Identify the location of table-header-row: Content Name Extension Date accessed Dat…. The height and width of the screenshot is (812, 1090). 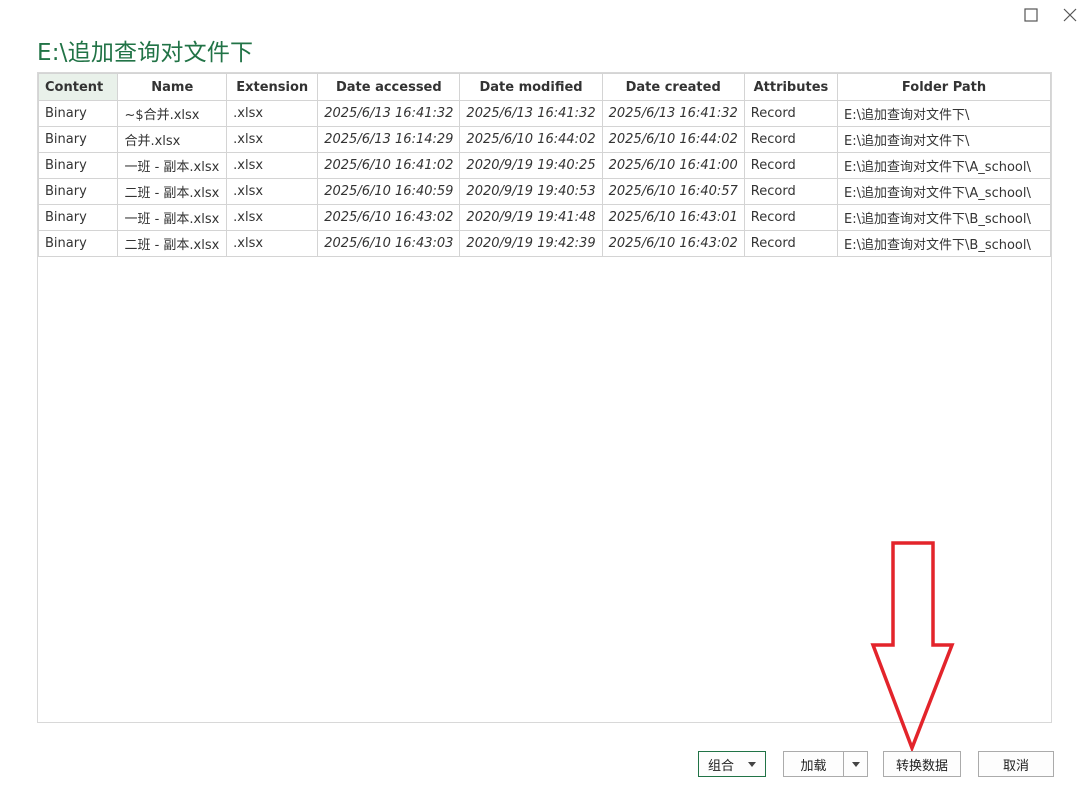
(544, 87).